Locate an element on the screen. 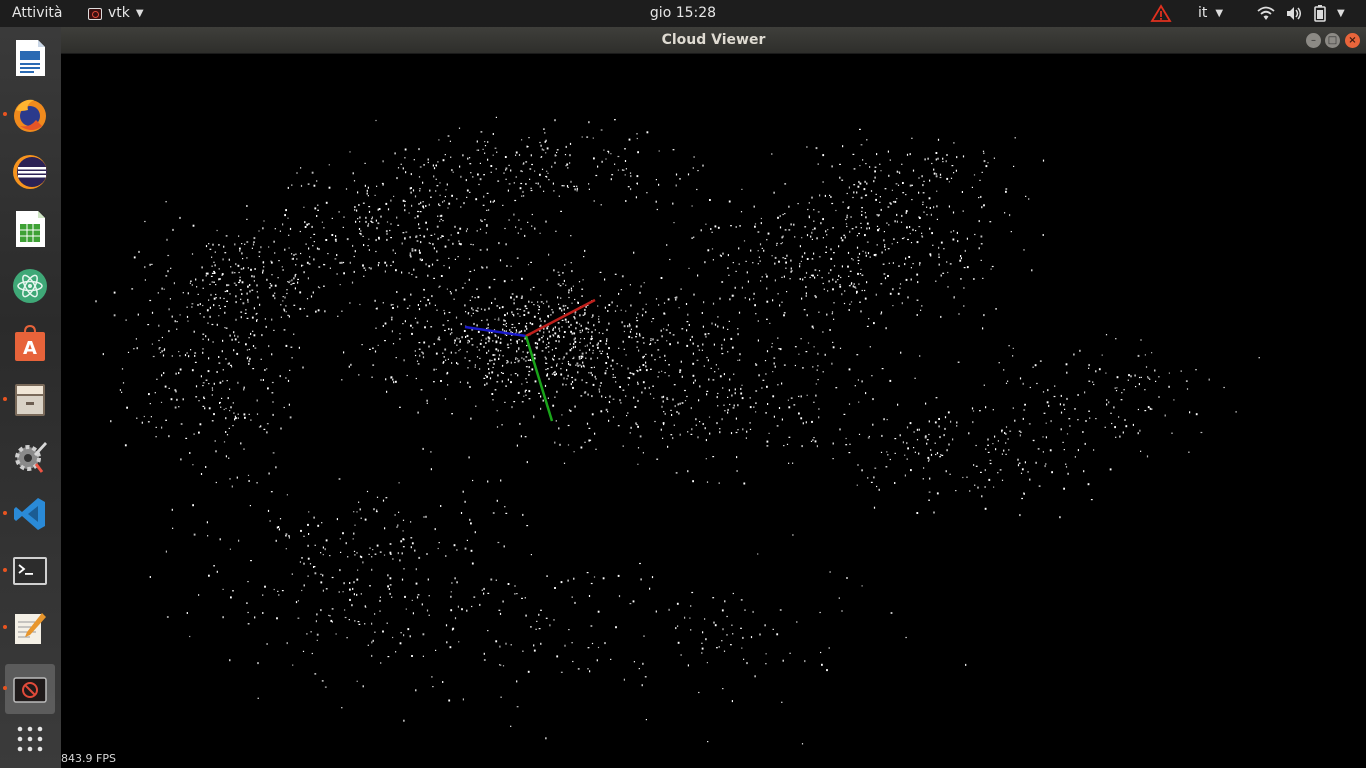  activities-label: Attività is located at coordinates (37, 13).